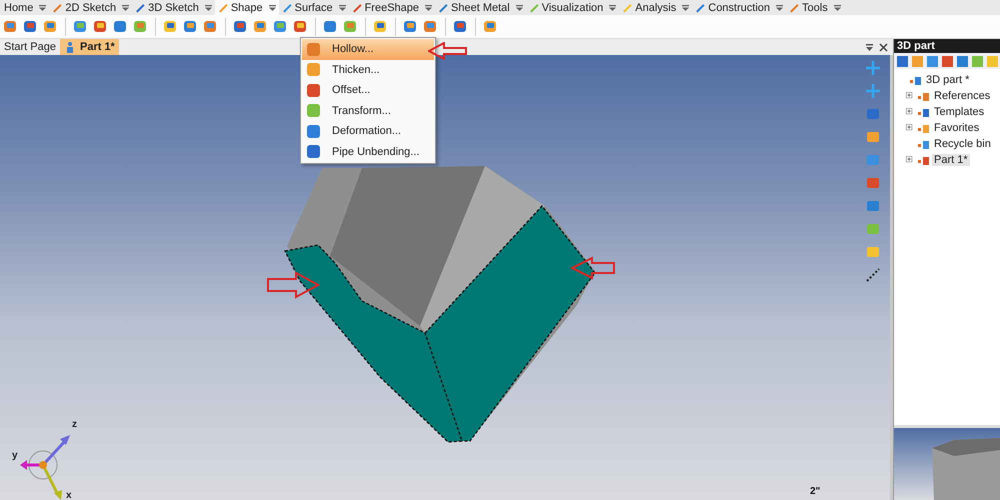 The width and height of the screenshot is (1000, 500). Describe the element at coordinates (815, 491) in the screenshot. I see `scale-label: 2"` at that location.